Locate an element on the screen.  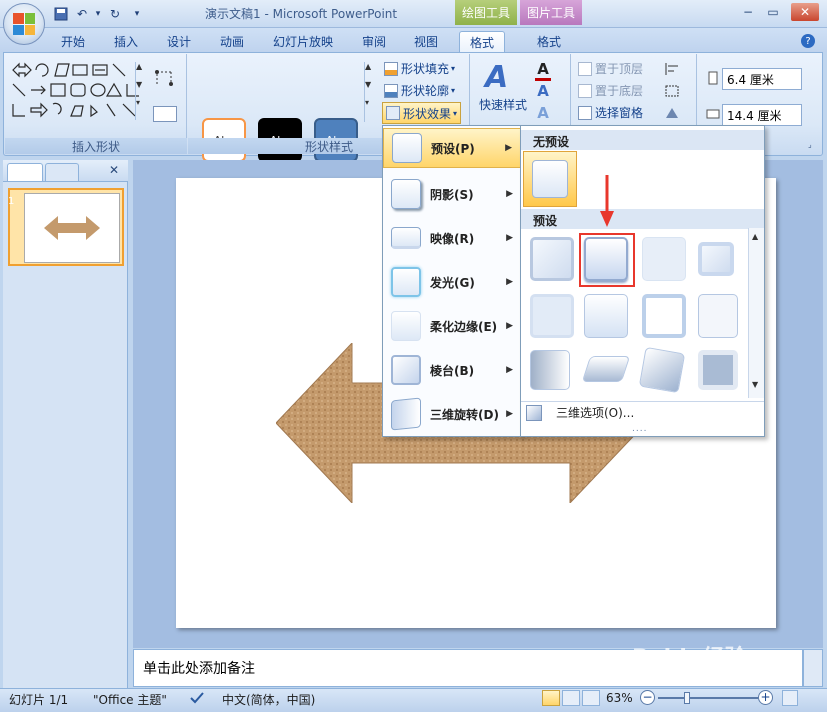
shape-effects-button: 形状效果 ▾ is located at coordinates (422, 113).